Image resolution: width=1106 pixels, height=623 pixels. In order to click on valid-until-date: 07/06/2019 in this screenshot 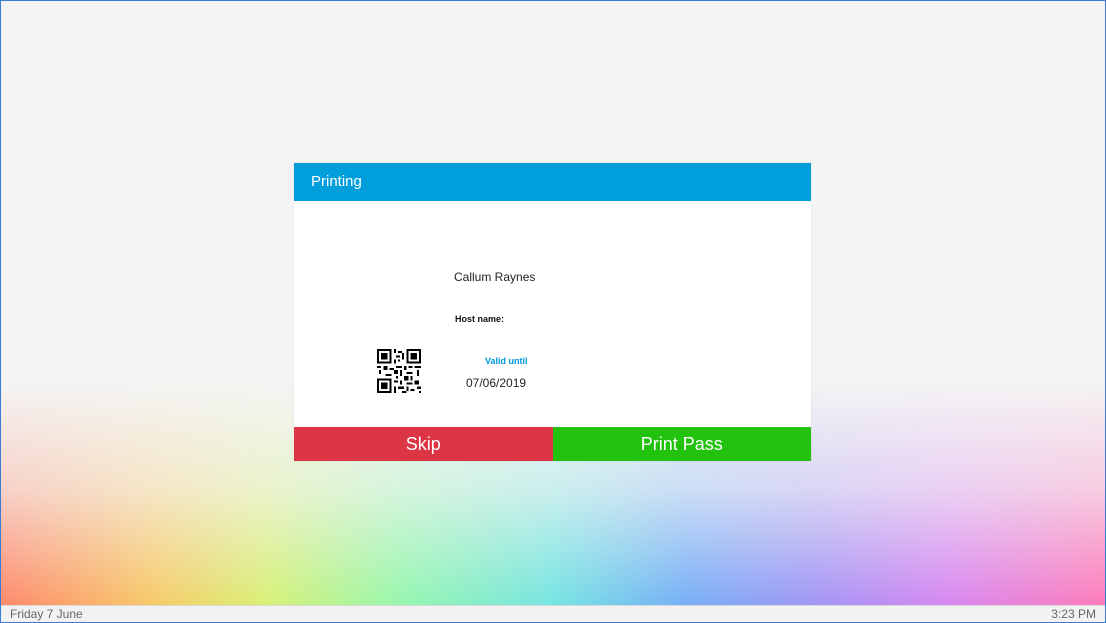, I will do `click(496, 383)`.